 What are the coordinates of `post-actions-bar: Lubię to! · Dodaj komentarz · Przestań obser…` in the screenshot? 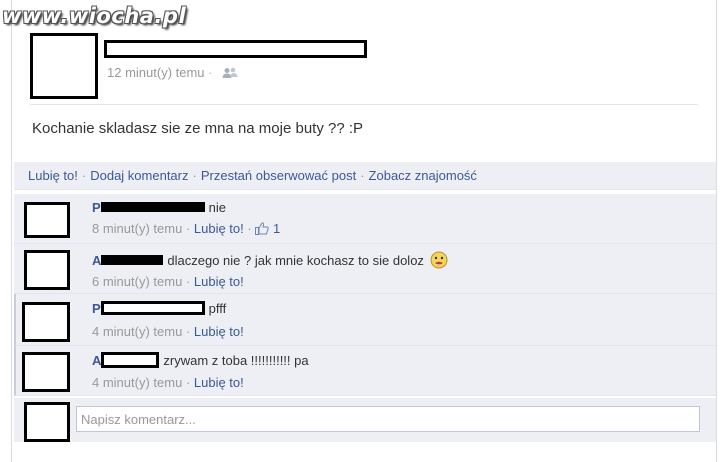 It's located at (365, 176).